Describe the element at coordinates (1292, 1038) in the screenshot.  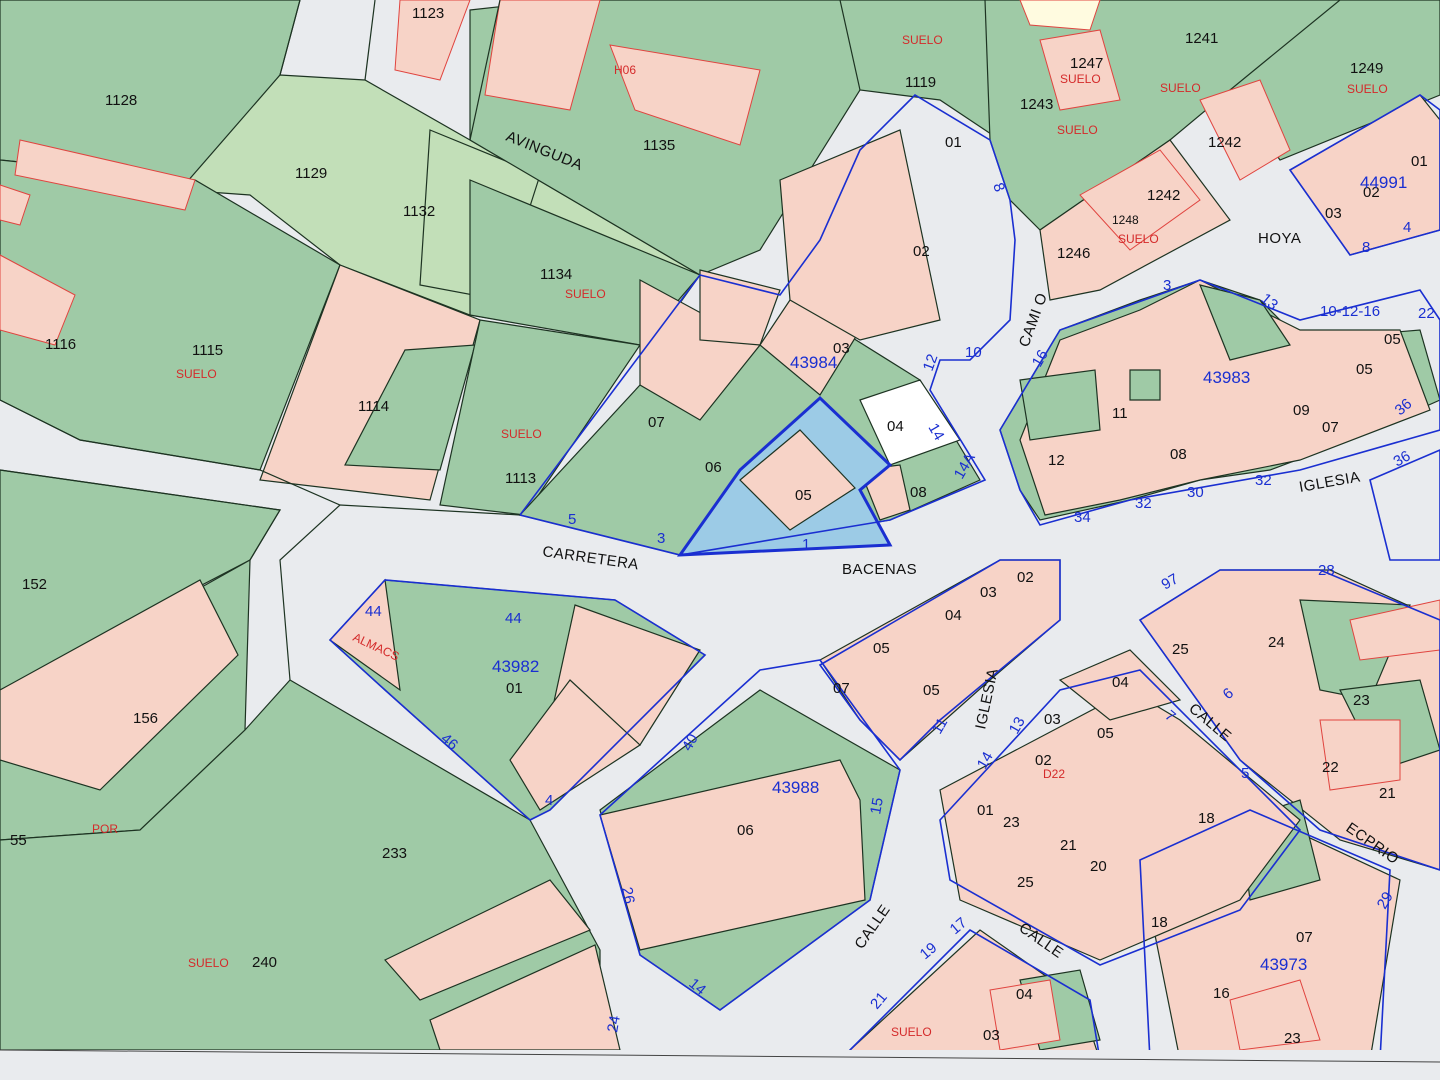
I see `sub-23-b: 23` at that location.